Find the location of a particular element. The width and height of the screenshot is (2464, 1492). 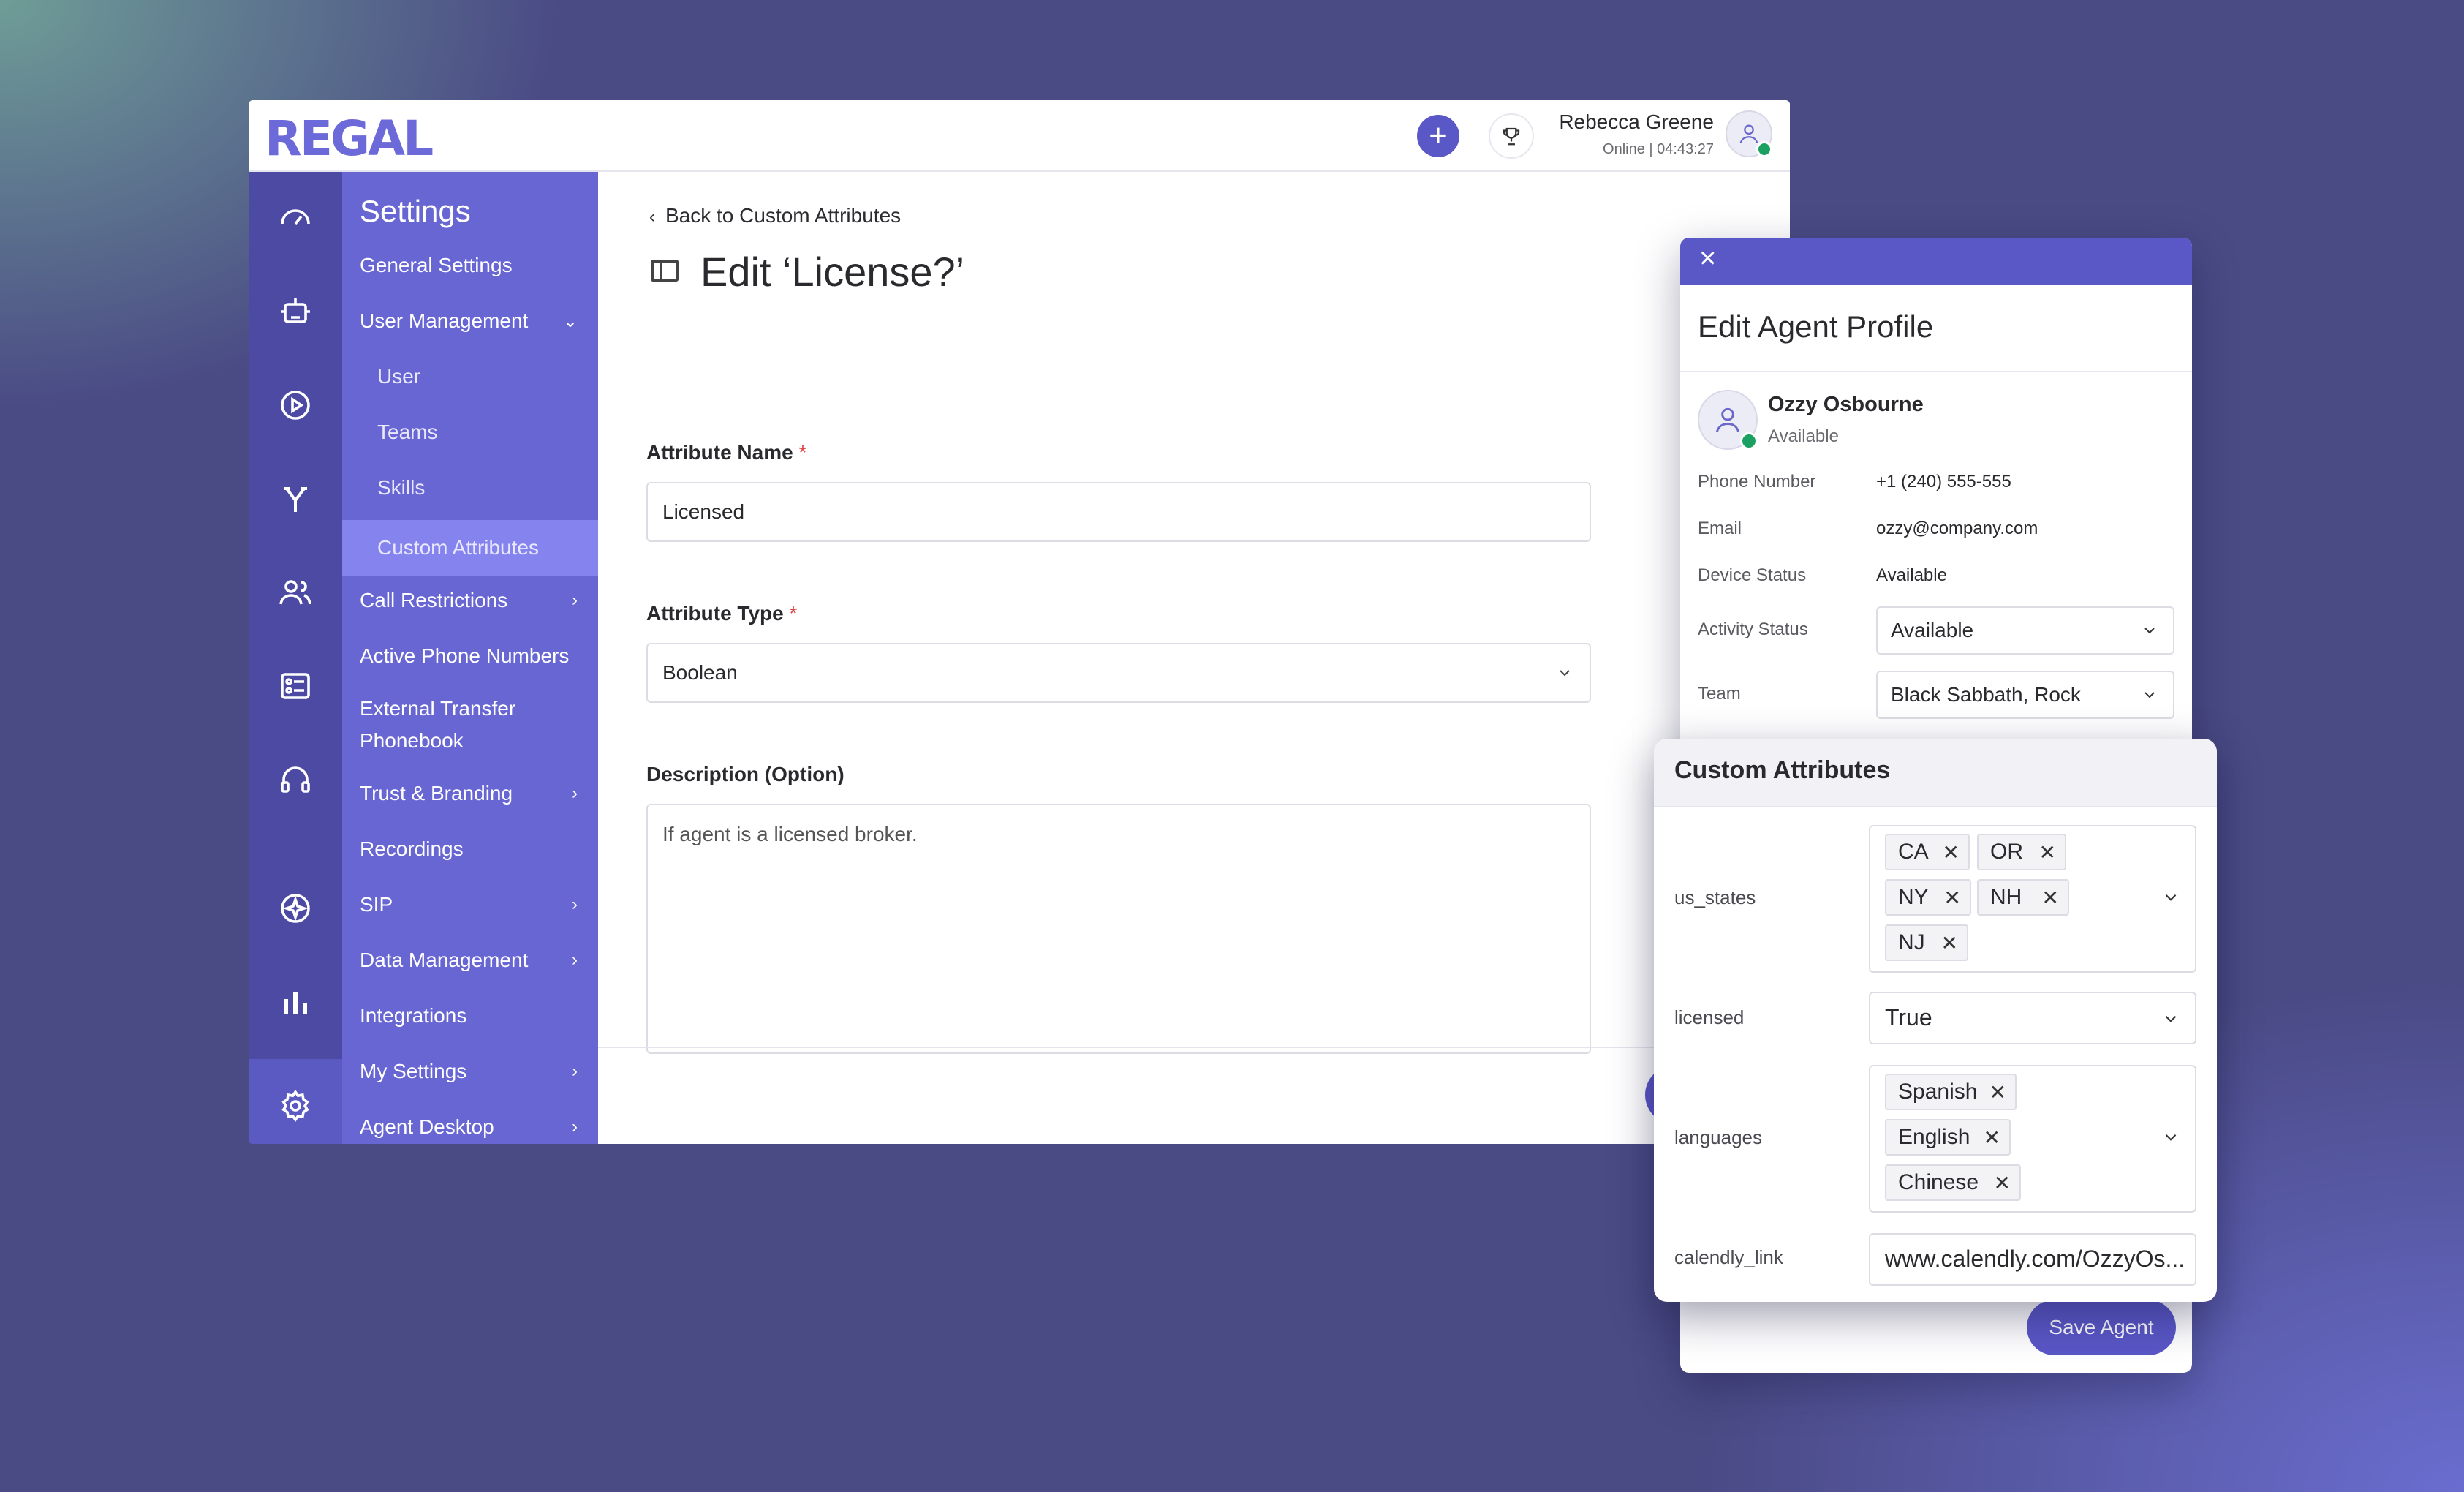

sidebar-item-agent-desktop: Agent Desktop › is located at coordinates (471, 1123).